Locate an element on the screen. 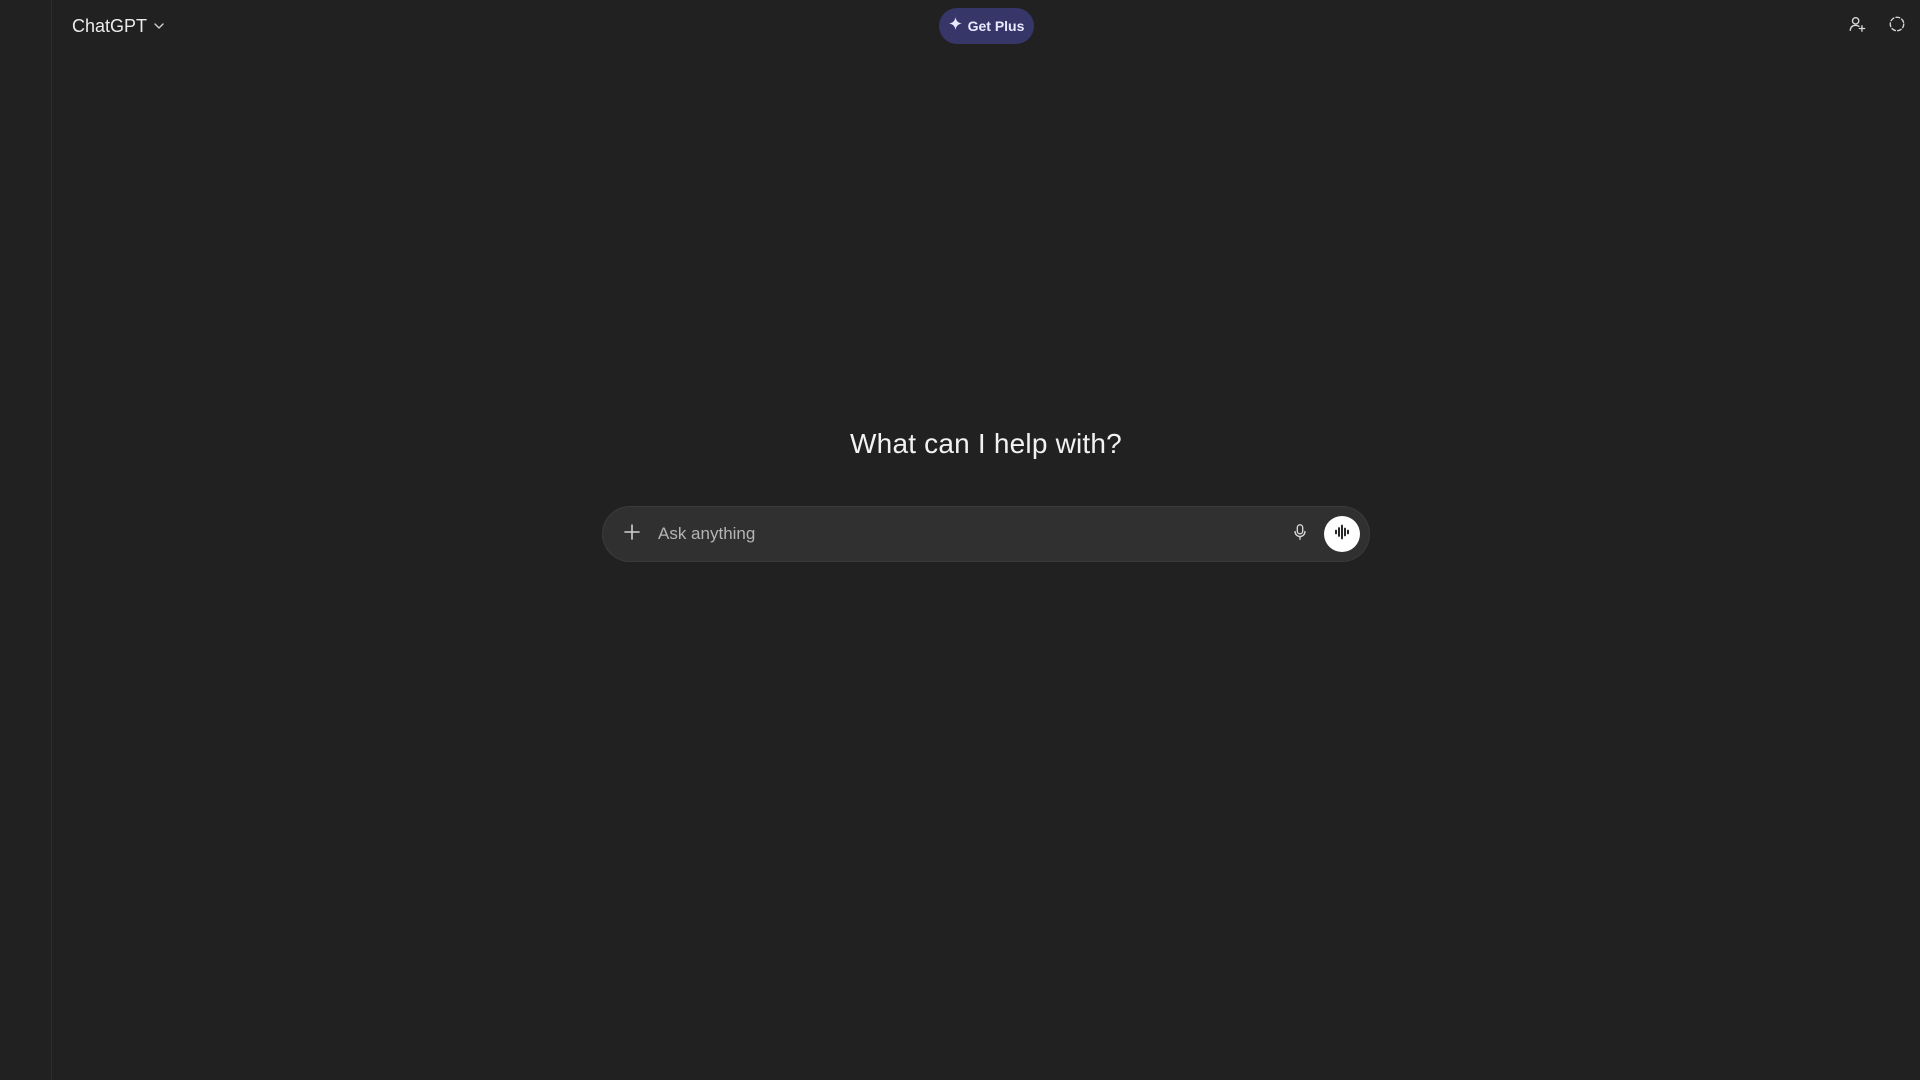  add-person-icon is located at coordinates (1857, 26).